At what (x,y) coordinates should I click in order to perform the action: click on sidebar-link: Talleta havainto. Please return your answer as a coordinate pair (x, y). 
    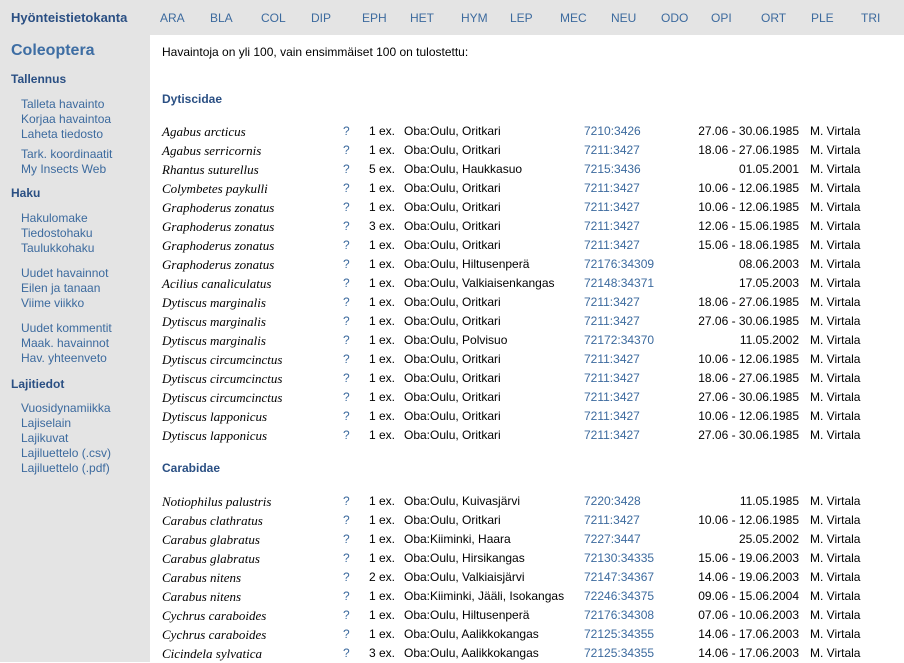
    Looking at the image, I should click on (62, 104).